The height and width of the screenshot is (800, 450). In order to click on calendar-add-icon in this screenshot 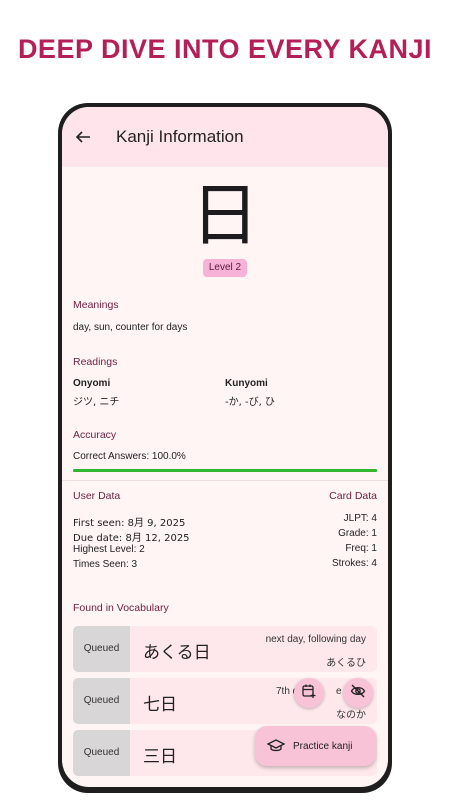, I will do `click(309, 693)`.